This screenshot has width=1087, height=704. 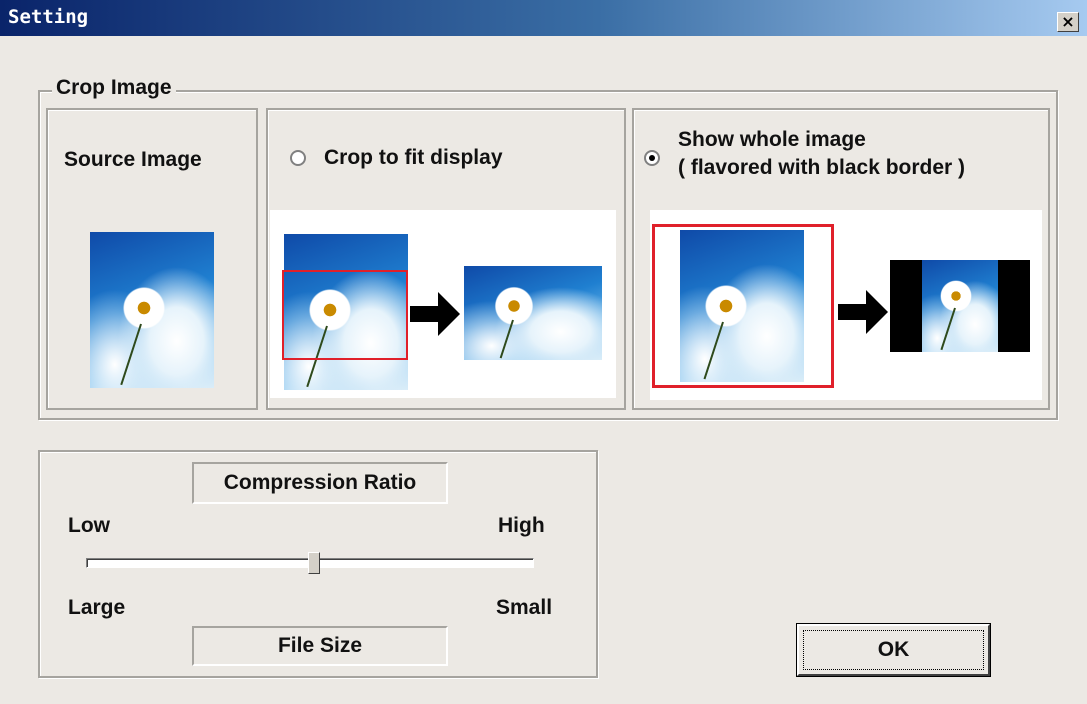 What do you see at coordinates (533, 313) in the screenshot?
I see `crop-result-image` at bounding box center [533, 313].